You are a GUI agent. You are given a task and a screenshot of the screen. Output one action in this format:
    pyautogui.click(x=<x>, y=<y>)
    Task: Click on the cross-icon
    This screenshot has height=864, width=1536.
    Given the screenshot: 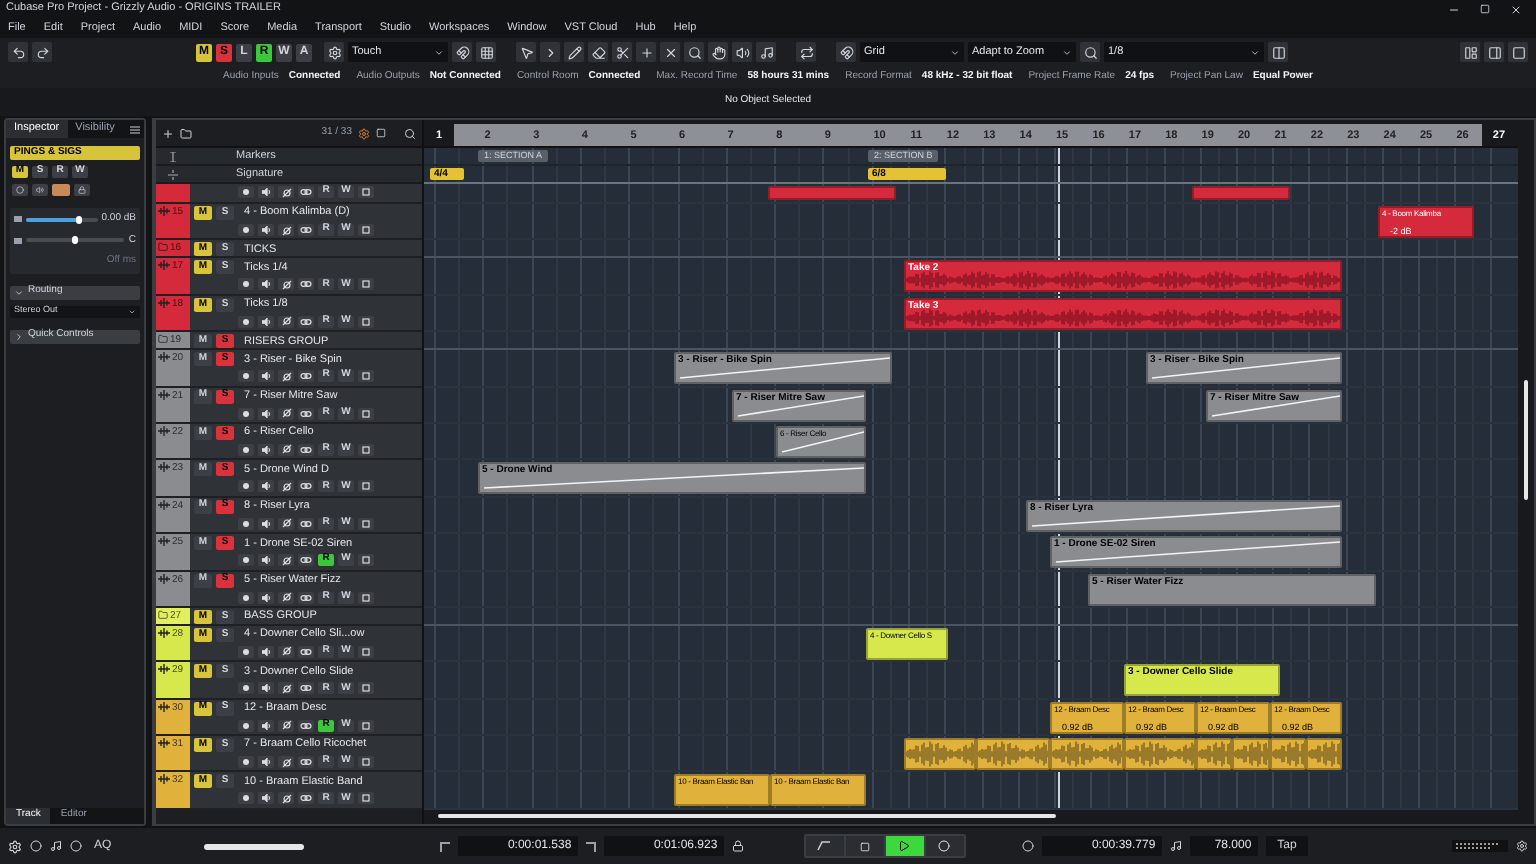 What is the action you would take?
    pyautogui.click(x=670, y=52)
    